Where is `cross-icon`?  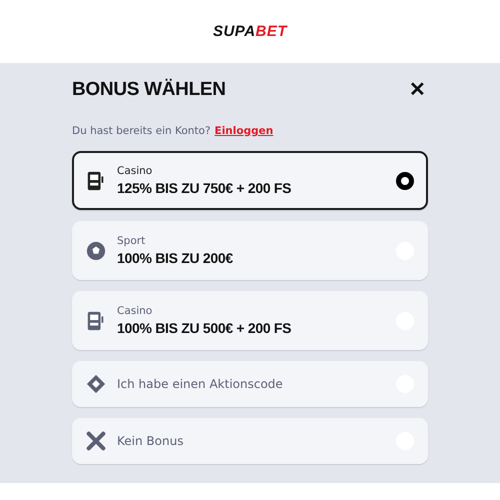 cross-icon is located at coordinates (96, 441).